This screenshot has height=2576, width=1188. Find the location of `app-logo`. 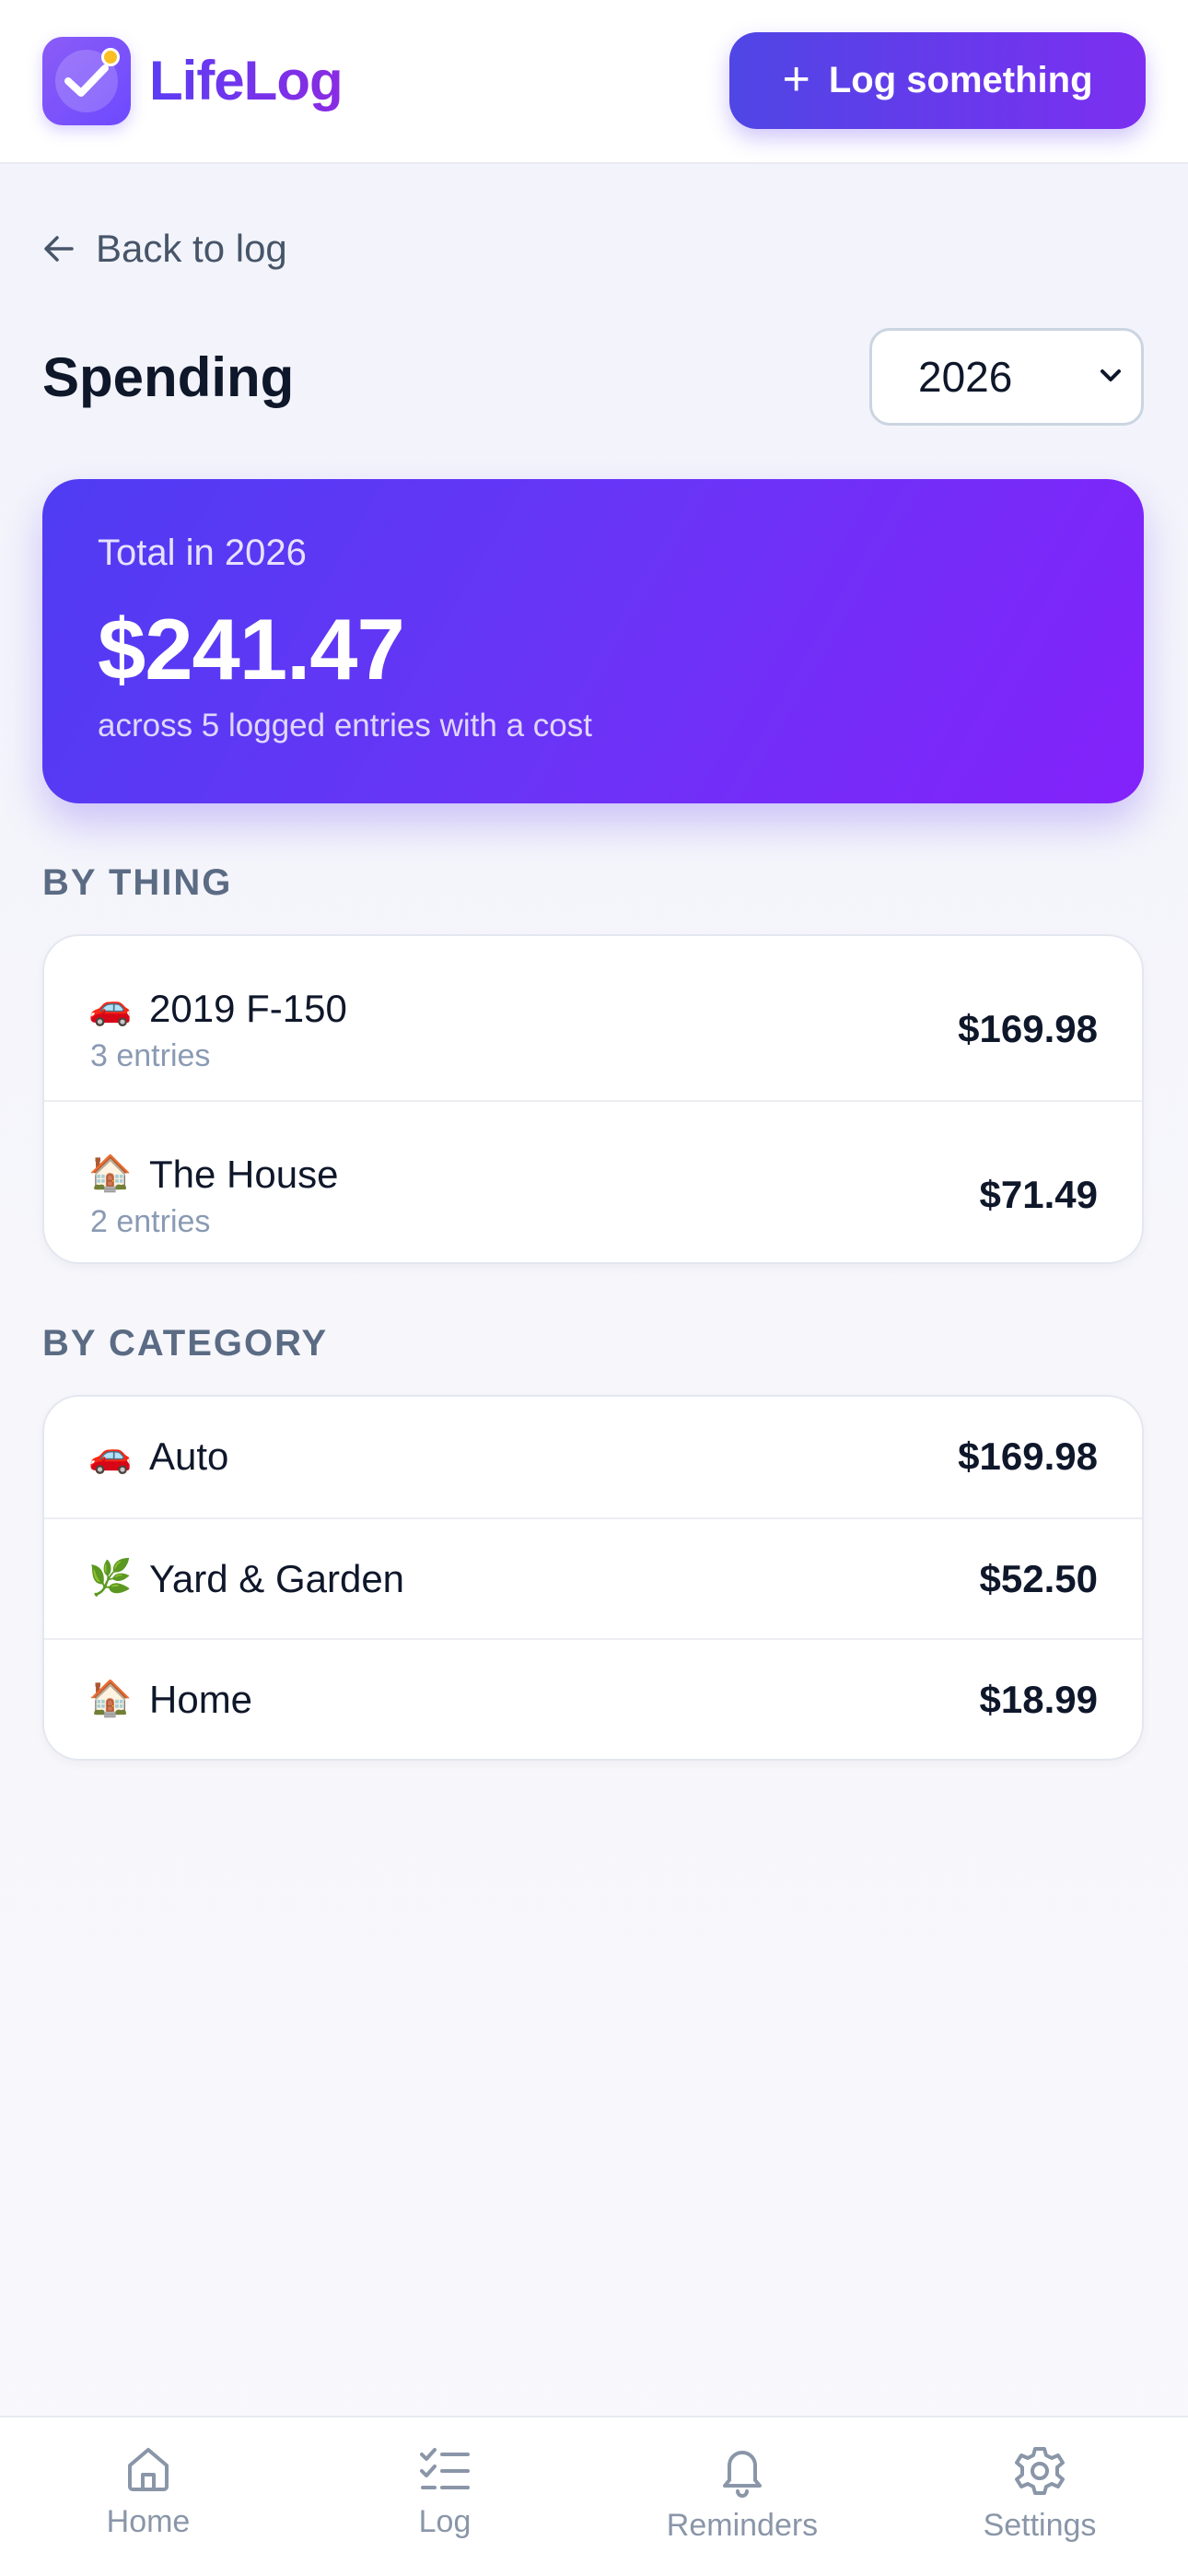

app-logo is located at coordinates (86, 81).